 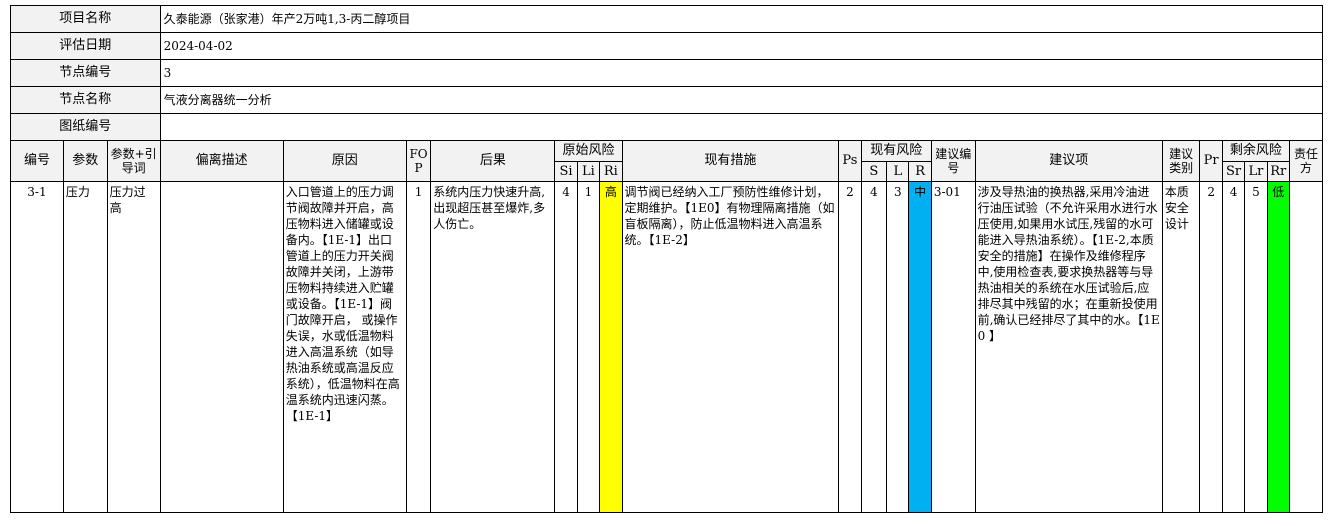 What do you see at coordinates (741, 19) in the screenshot?
I see `project-name-value: 久泰能源（张家港）年产2万吨1,3-丙二醇项目` at bounding box center [741, 19].